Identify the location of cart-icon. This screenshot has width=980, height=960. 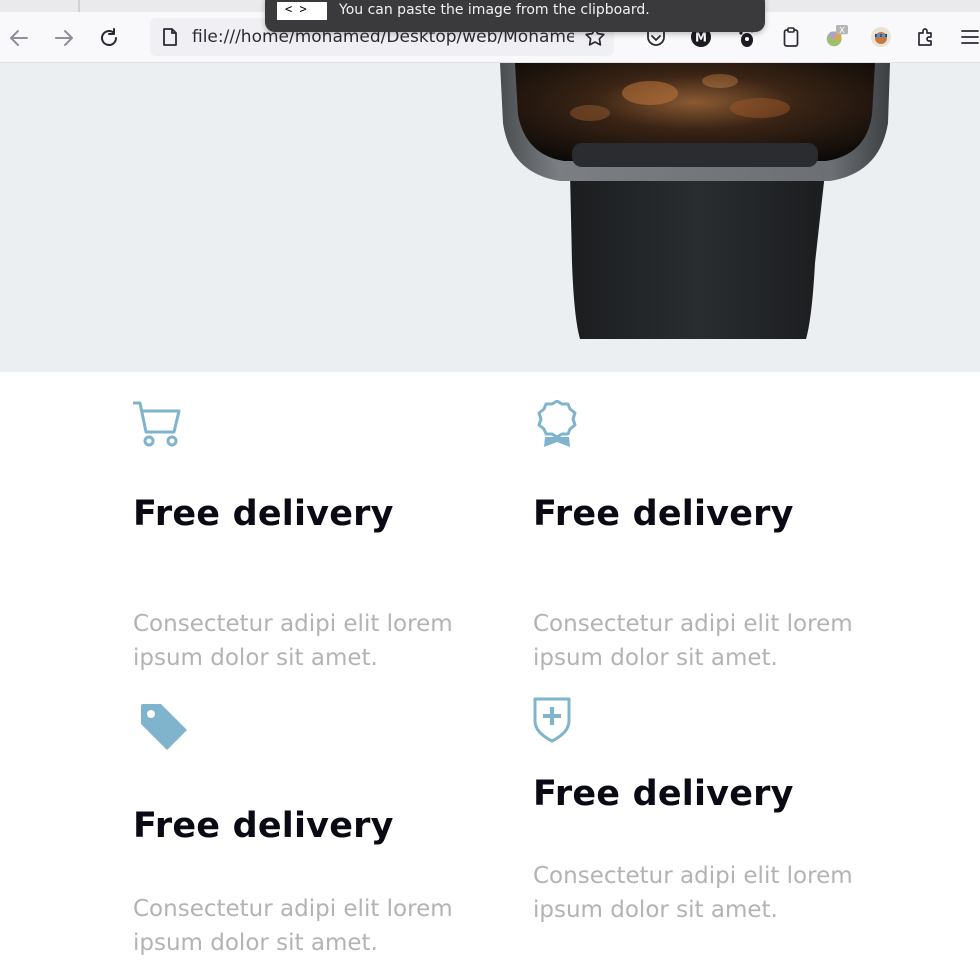
(156, 426).